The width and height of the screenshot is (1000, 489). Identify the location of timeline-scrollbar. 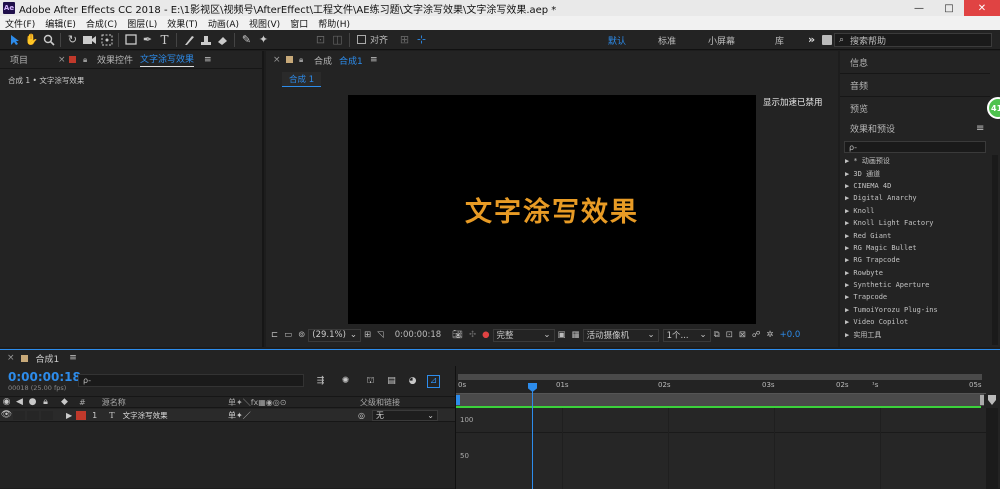
(992, 448).